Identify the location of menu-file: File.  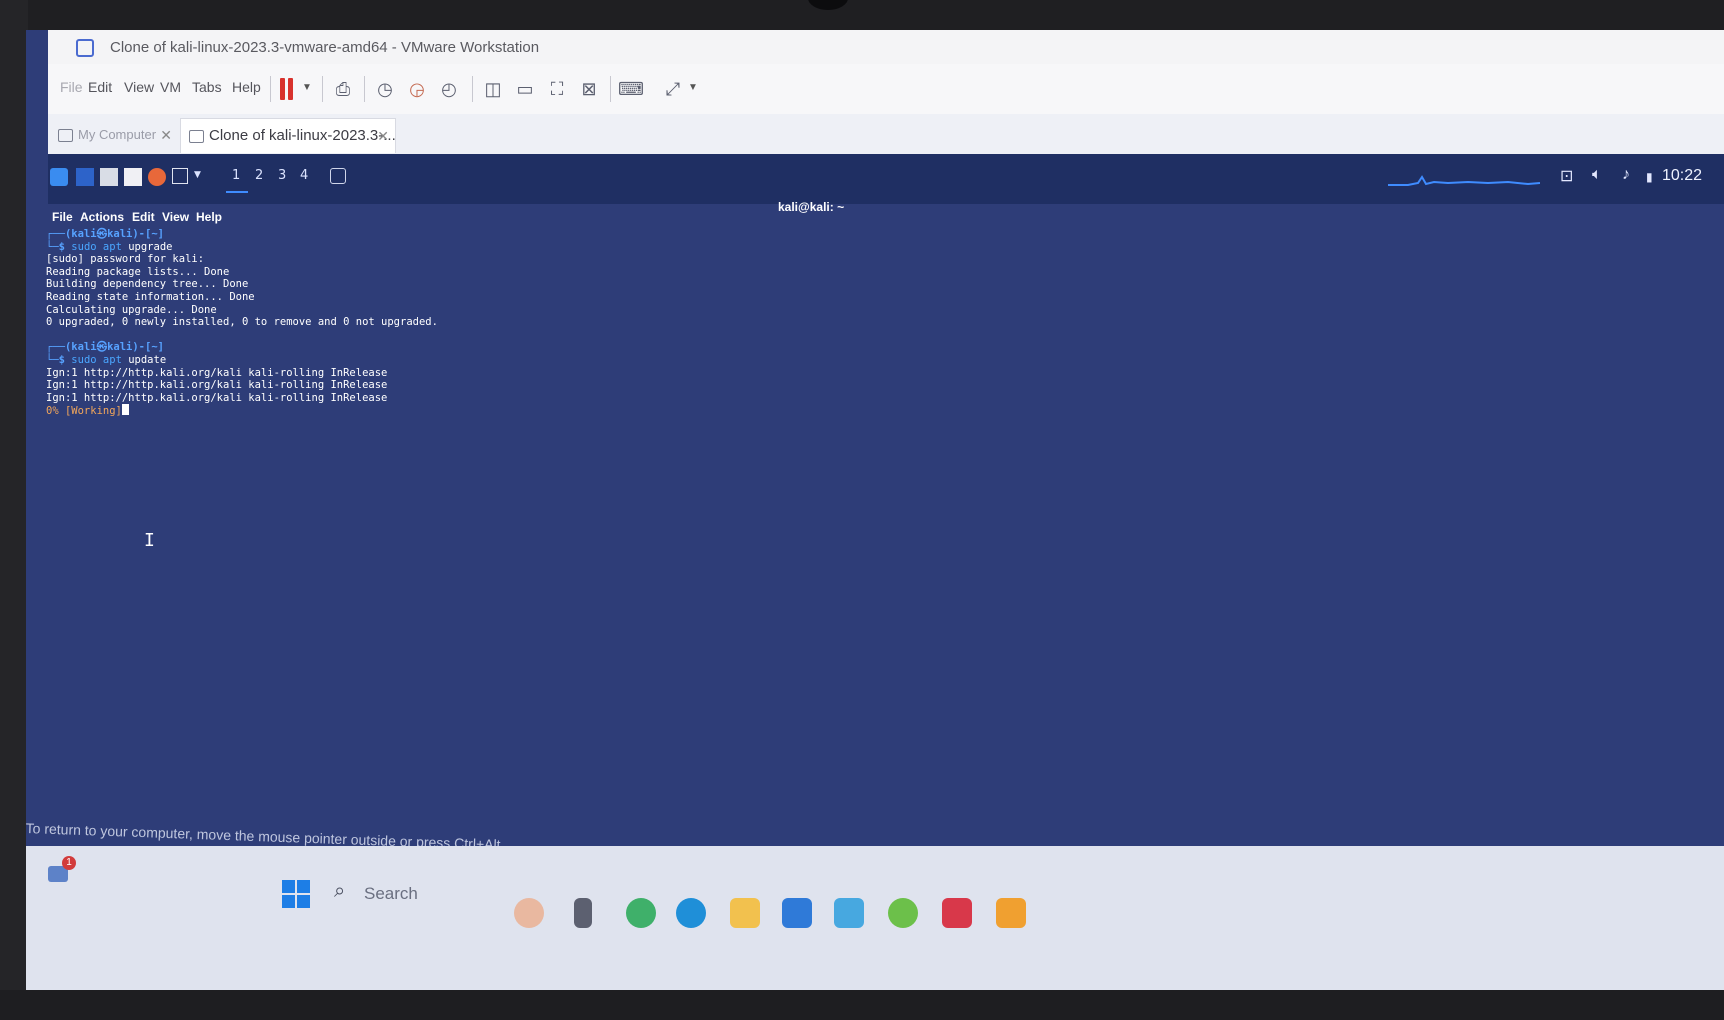
(71, 87).